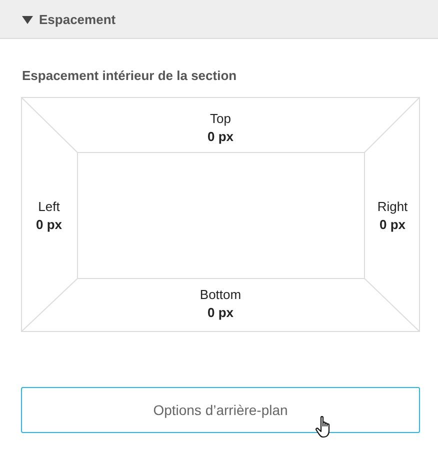 The width and height of the screenshot is (438, 449). Describe the element at coordinates (220, 410) in the screenshot. I see `background-options-button: Options d’arrière-plan` at that location.